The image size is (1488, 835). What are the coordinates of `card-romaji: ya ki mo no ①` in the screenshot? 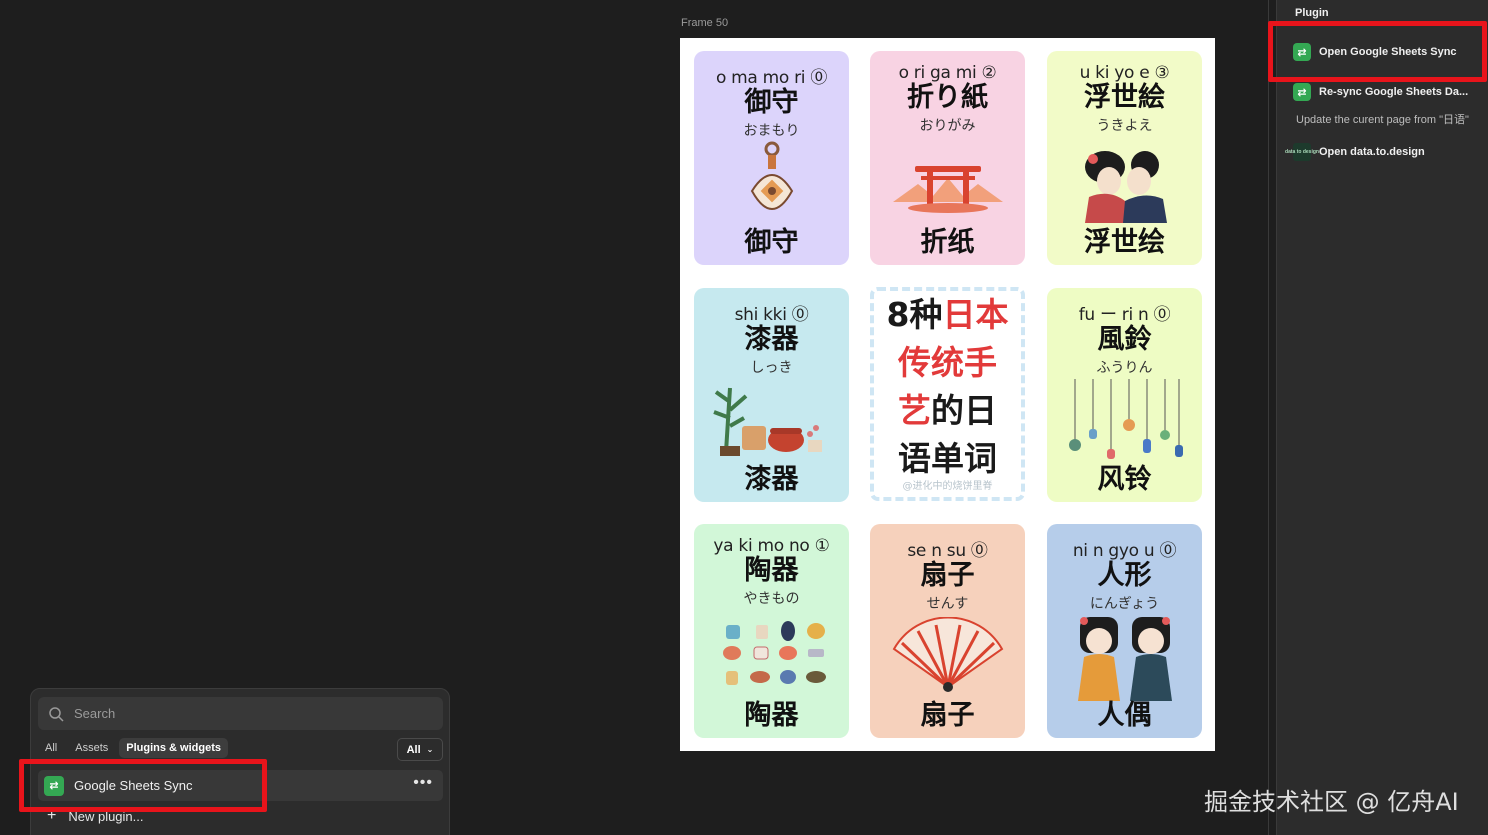 It's located at (771, 546).